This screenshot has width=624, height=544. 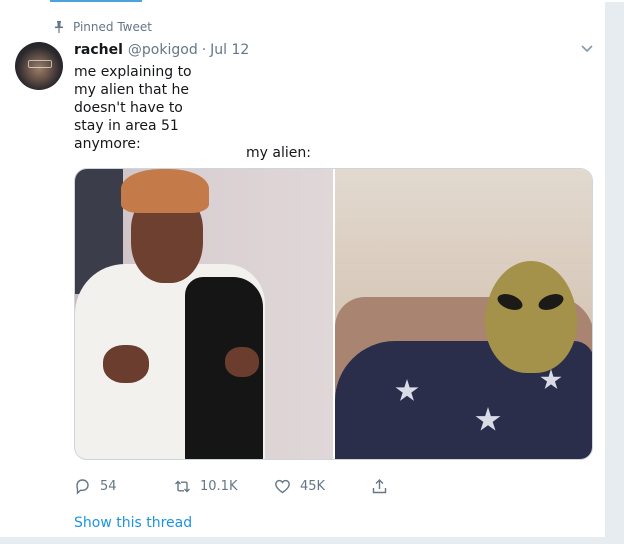 I want to click on photo-left-hand-left, so click(x=126, y=364).